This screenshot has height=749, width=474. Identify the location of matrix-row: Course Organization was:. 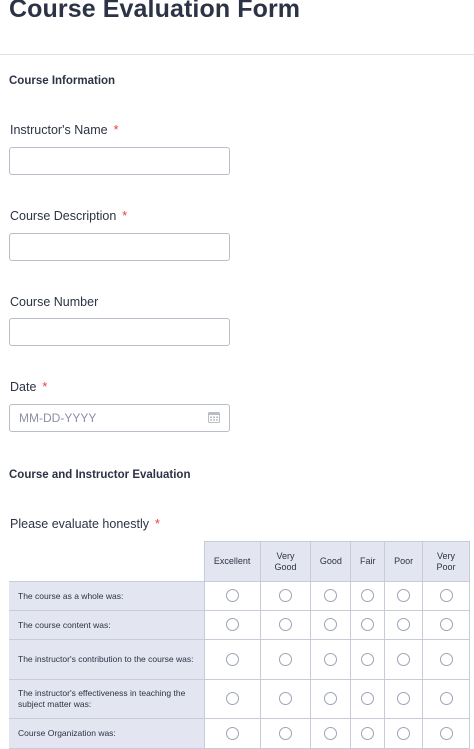
(239, 733).